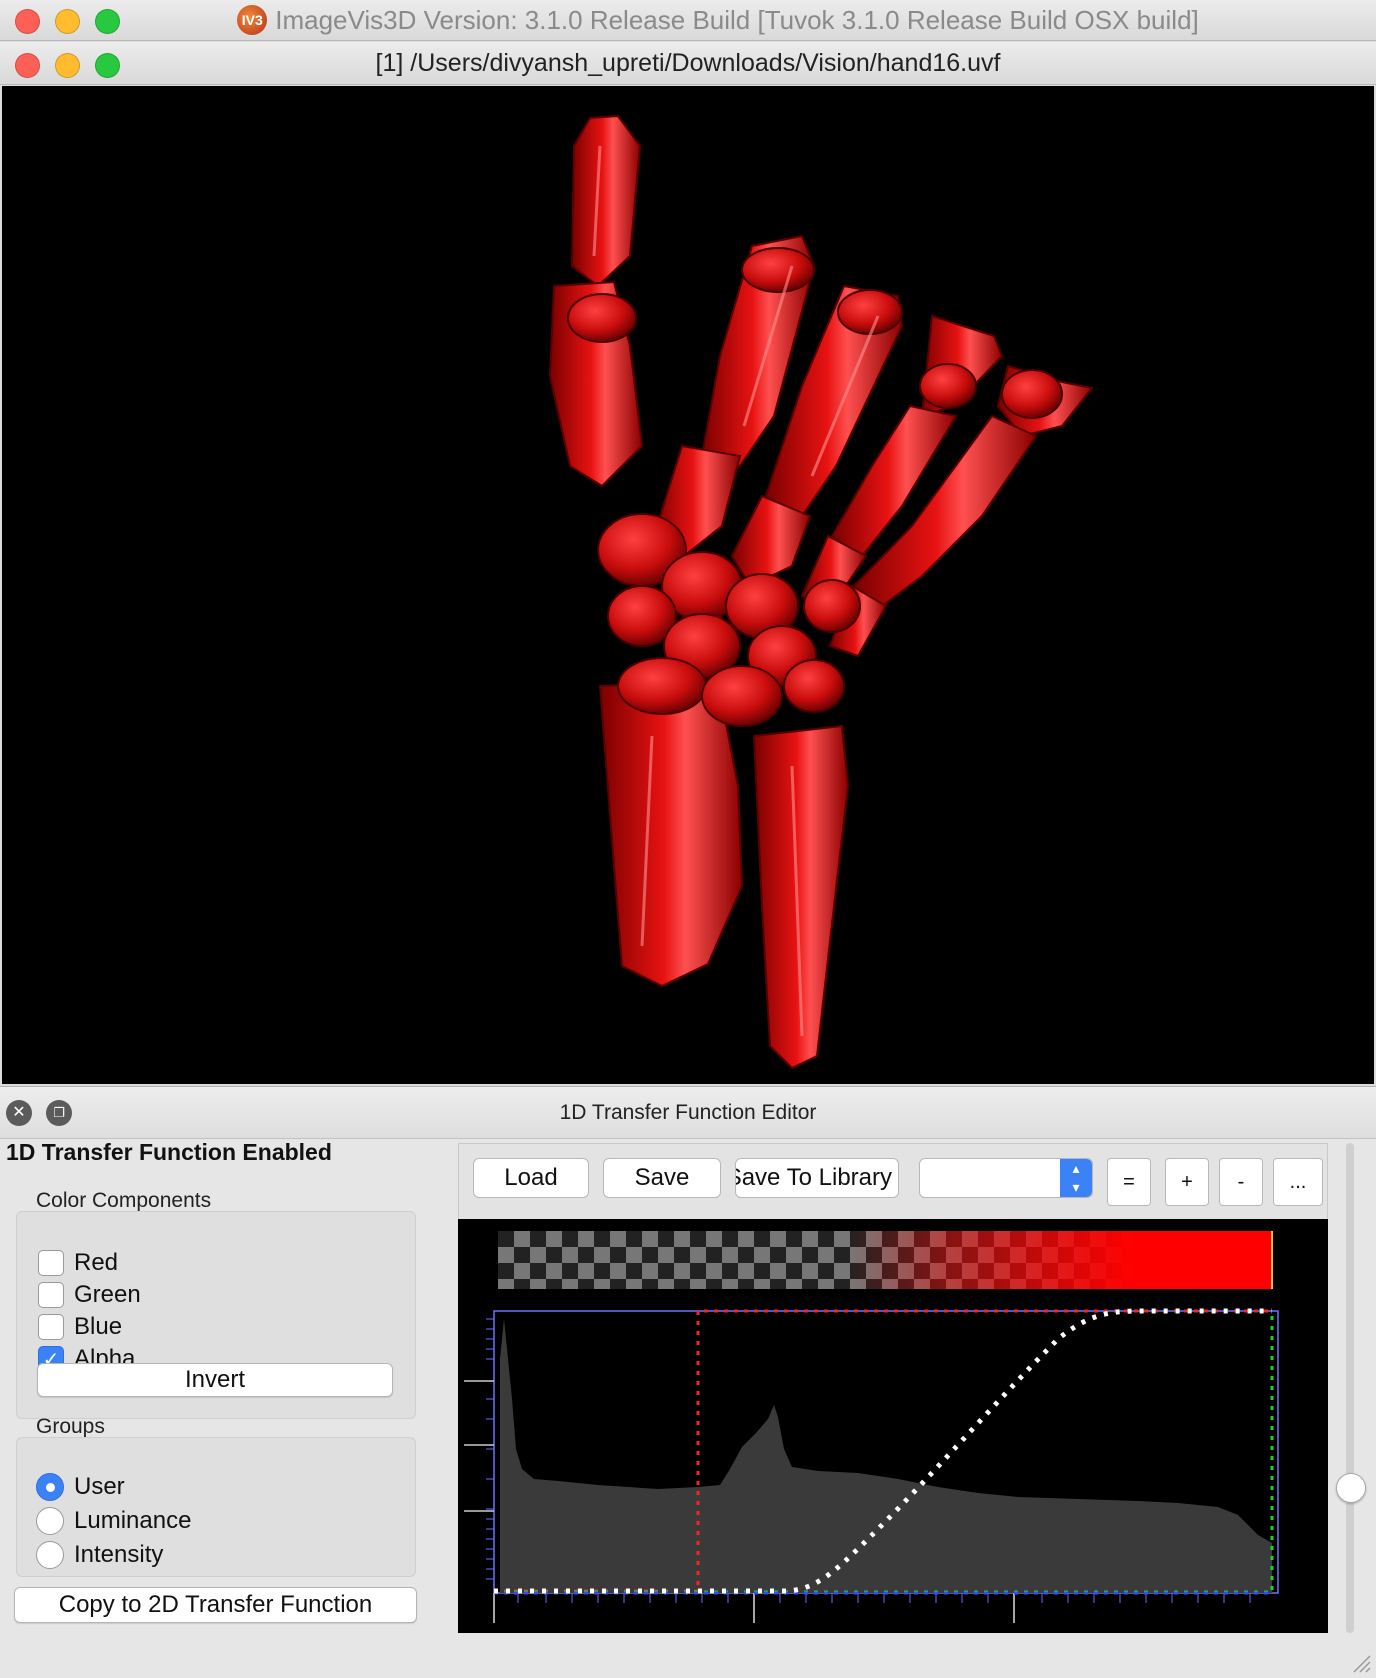 Image resolution: width=1376 pixels, height=1678 pixels. What do you see at coordinates (50, 1487) in the screenshot?
I see `user-radio` at bounding box center [50, 1487].